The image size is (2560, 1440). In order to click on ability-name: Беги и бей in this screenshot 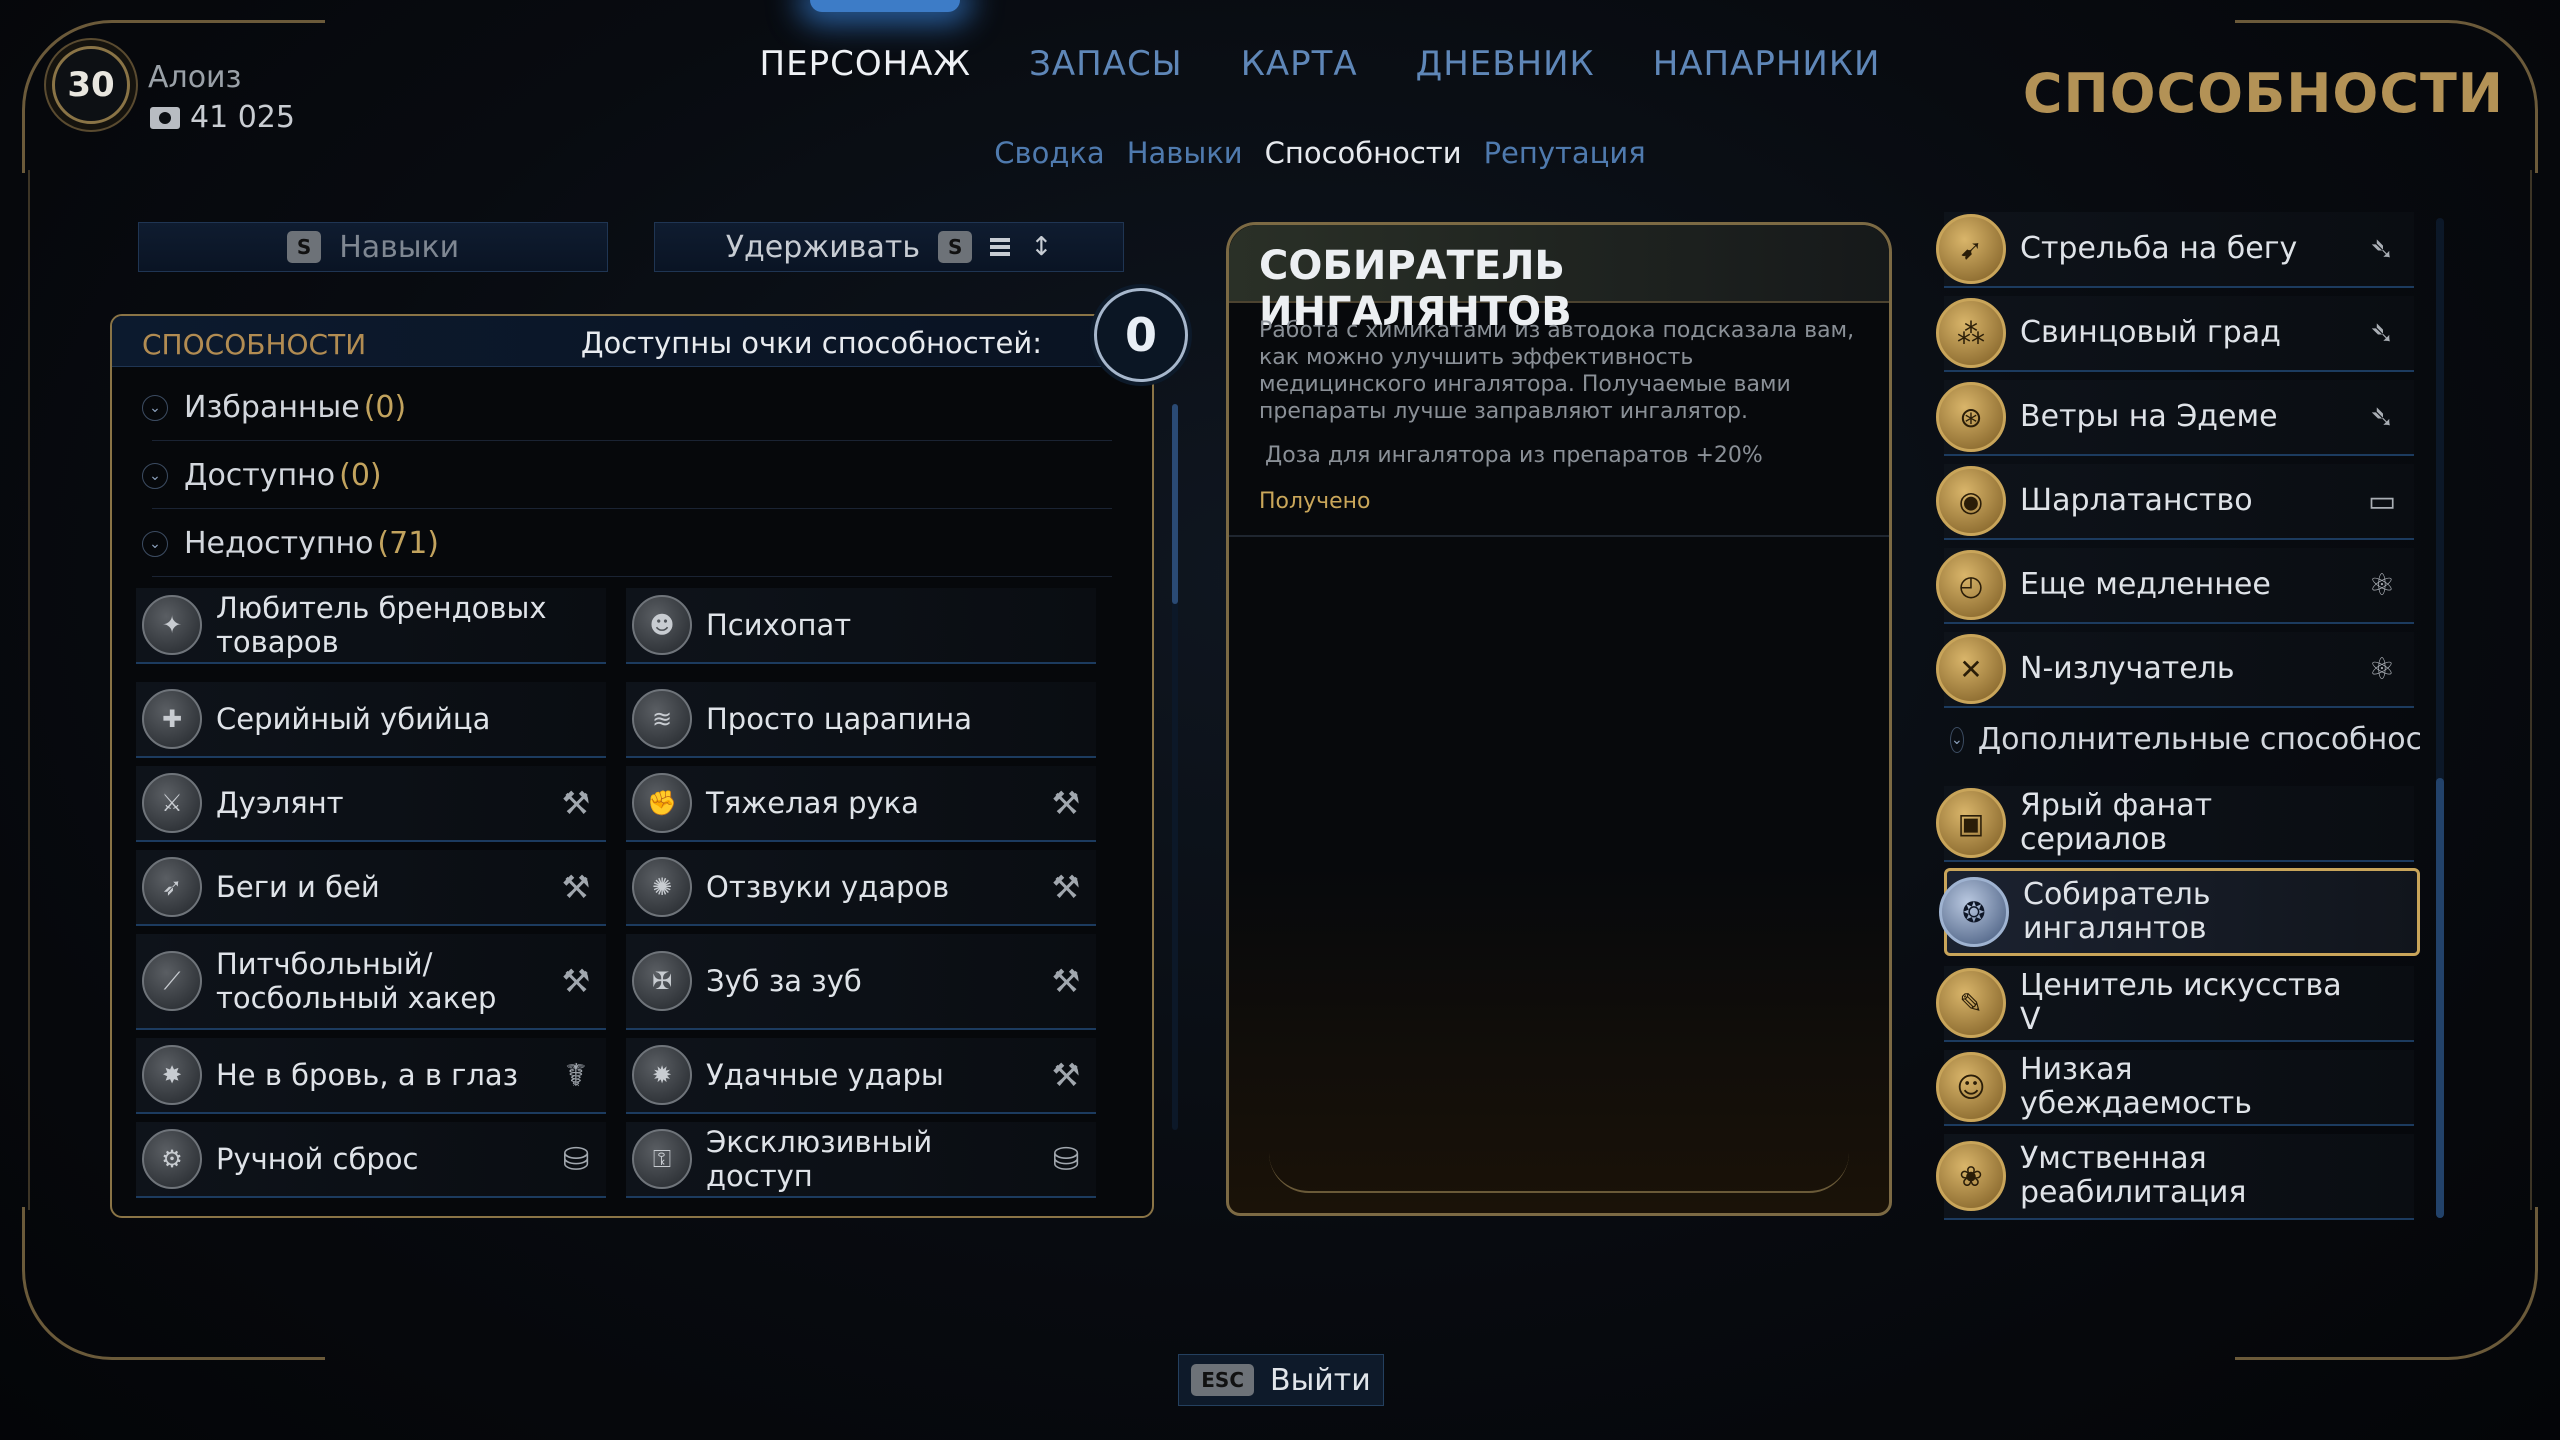, I will do `click(298, 887)`.